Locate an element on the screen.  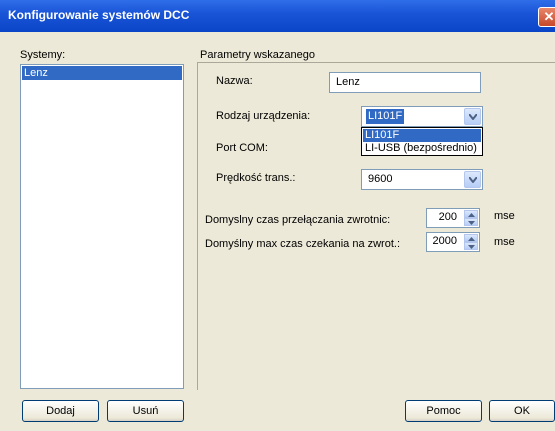
com-port-label: Port COM: is located at coordinates (242, 148).